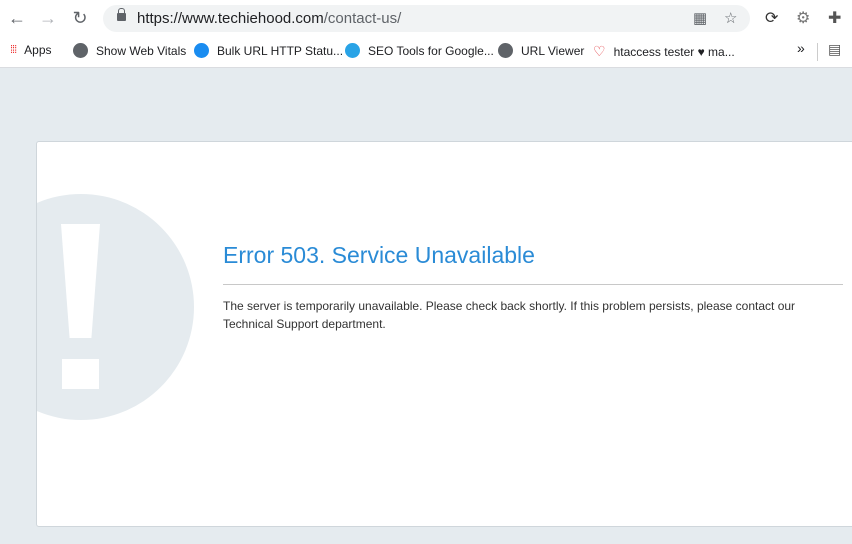  What do you see at coordinates (834, 18) in the screenshot?
I see `puzzle-extensions-icon: ✚` at bounding box center [834, 18].